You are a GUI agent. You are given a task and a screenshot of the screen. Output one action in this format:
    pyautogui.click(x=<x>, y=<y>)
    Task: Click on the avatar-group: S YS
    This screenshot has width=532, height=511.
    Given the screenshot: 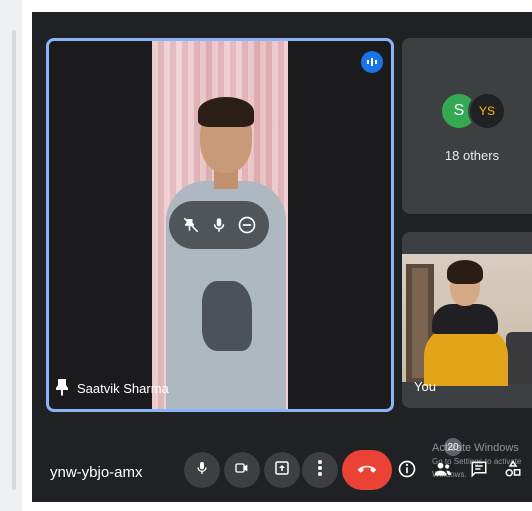 What is the action you would take?
    pyautogui.click(x=473, y=111)
    